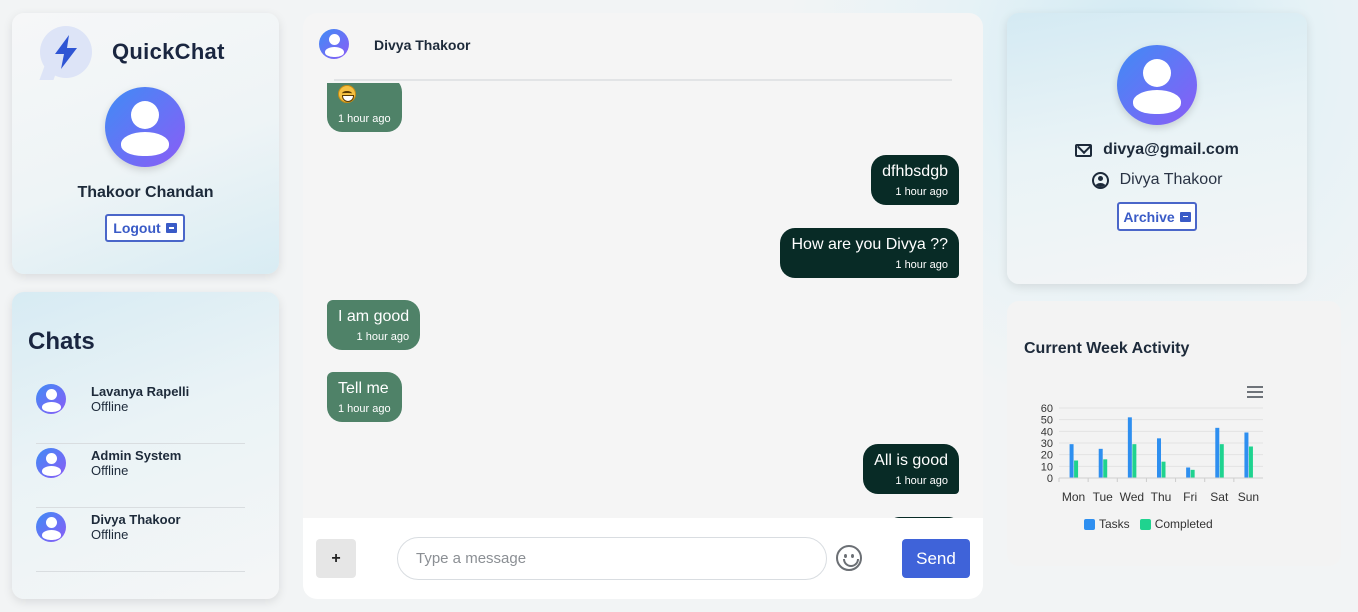 The width and height of the screenshot is (1358, 612). I want to click on contact-card: divya@gmail.com Divya Thakoor Archive, so click(1157, 148).